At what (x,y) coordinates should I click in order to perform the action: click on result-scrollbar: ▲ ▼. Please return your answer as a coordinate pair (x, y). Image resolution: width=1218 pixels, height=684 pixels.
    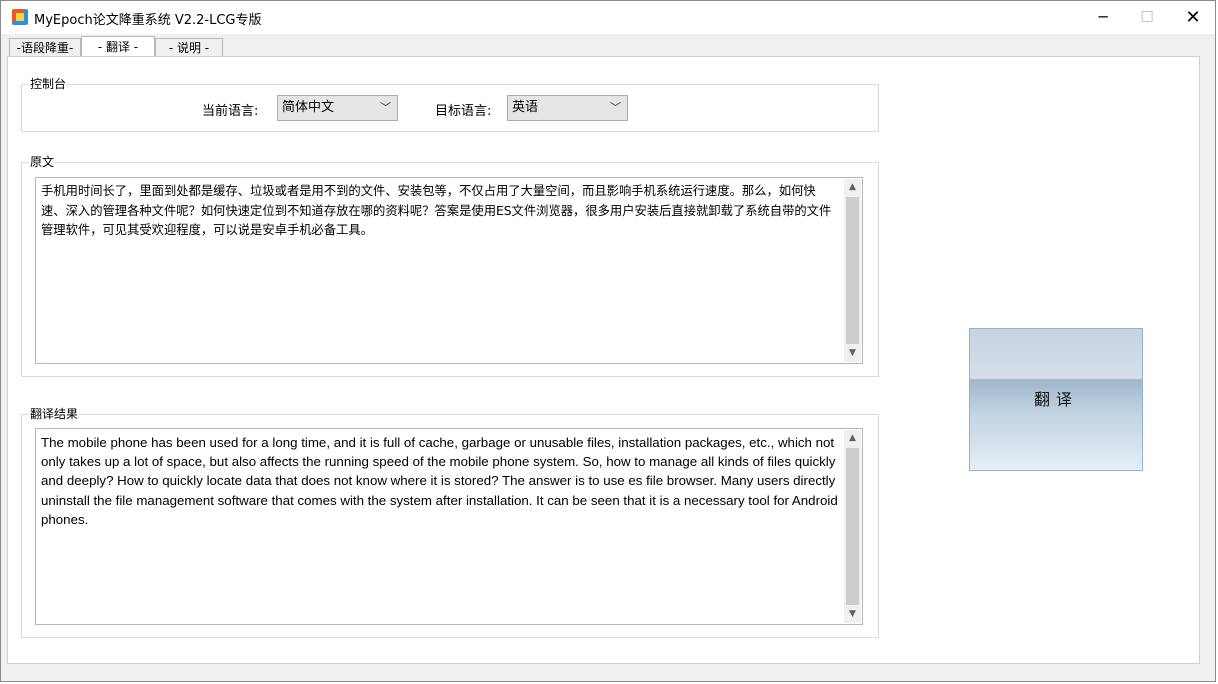
    Looking at the image, I should click on (852, 526).